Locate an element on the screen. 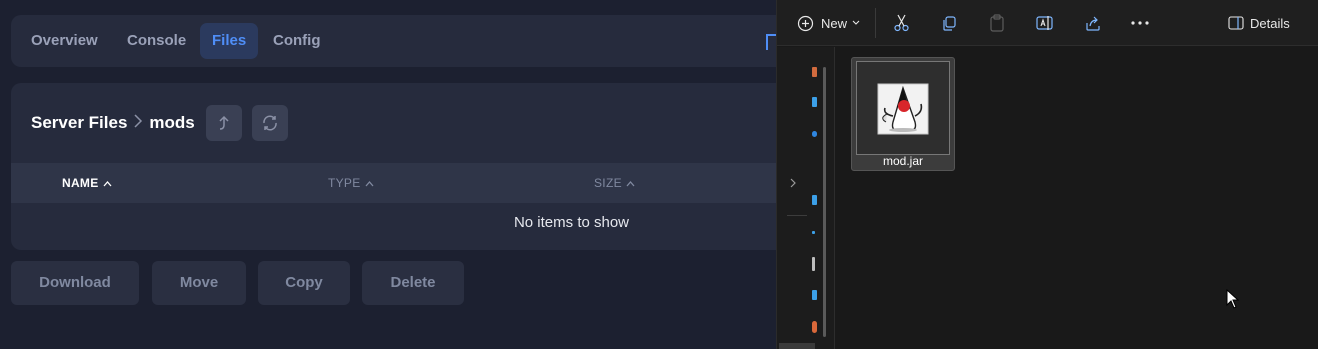  tab-console: Console is located at coordinates (156, 41).